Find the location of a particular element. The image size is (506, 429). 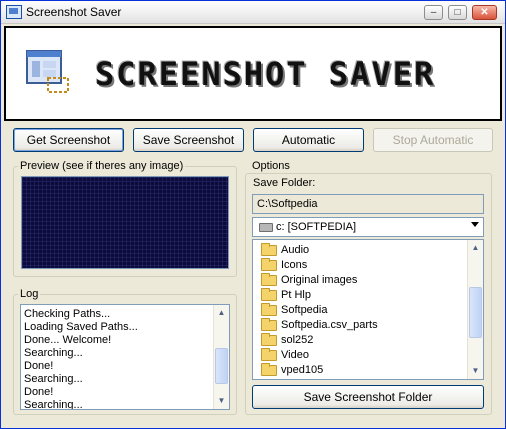

folder-item-label: Softpedia is located at coordinates (304, 310).